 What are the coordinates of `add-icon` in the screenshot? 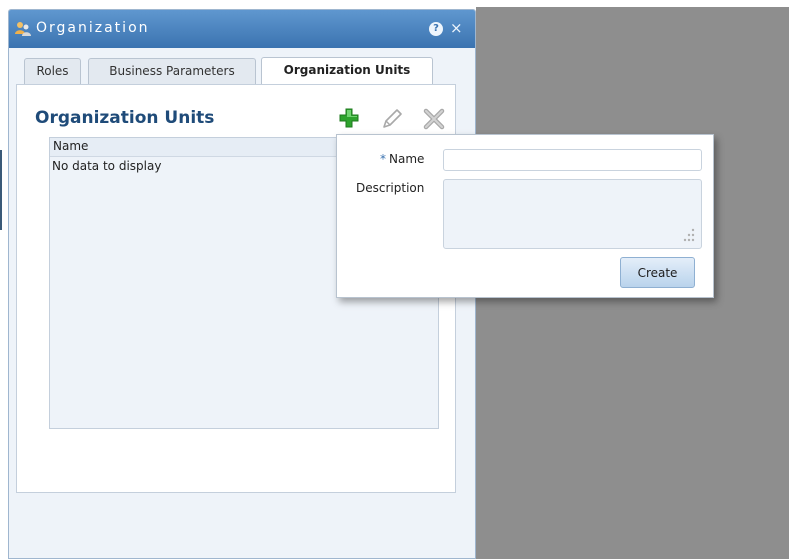 It's located at (349, 118).